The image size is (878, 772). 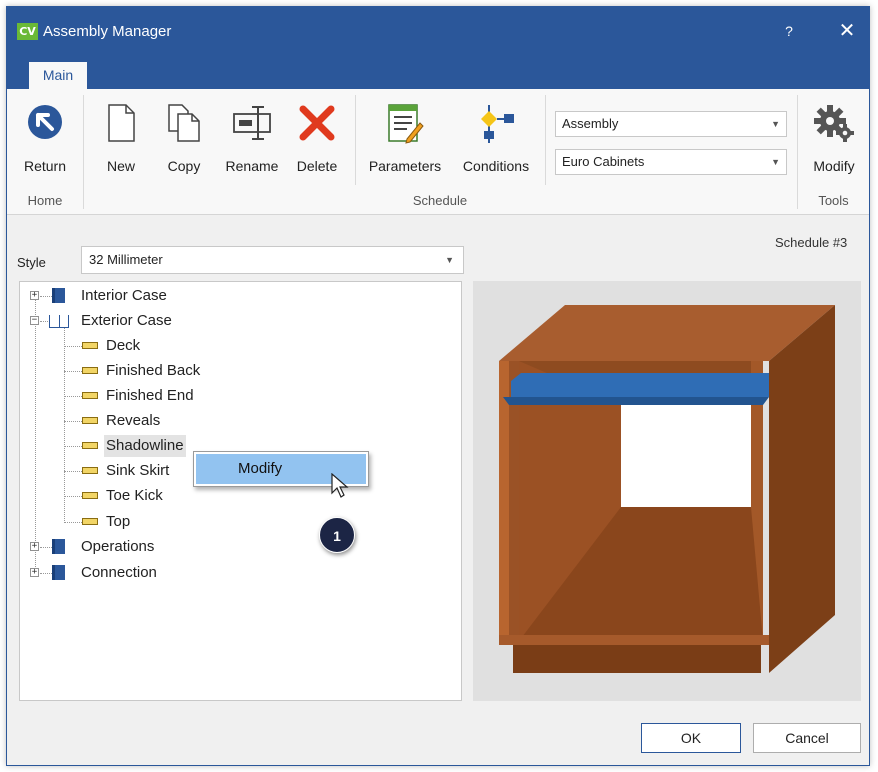 What do you see at coordinates (59, 321) in the screenshot?
I see `open-book-icon` at bounding box center [59, 321].